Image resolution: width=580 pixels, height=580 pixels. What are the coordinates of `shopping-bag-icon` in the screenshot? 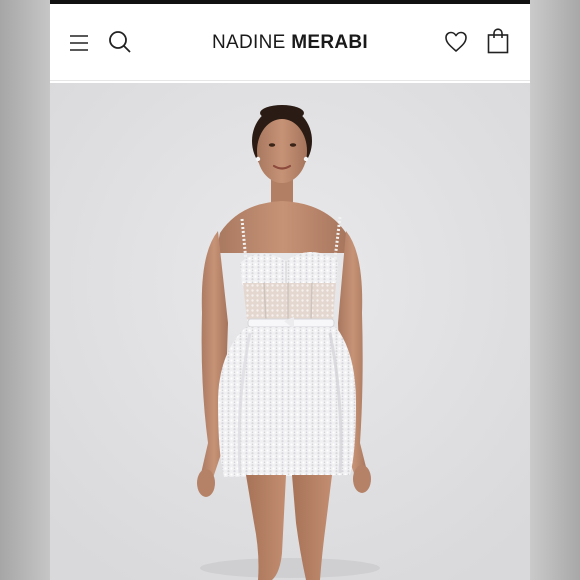 It's located at (498, 41).